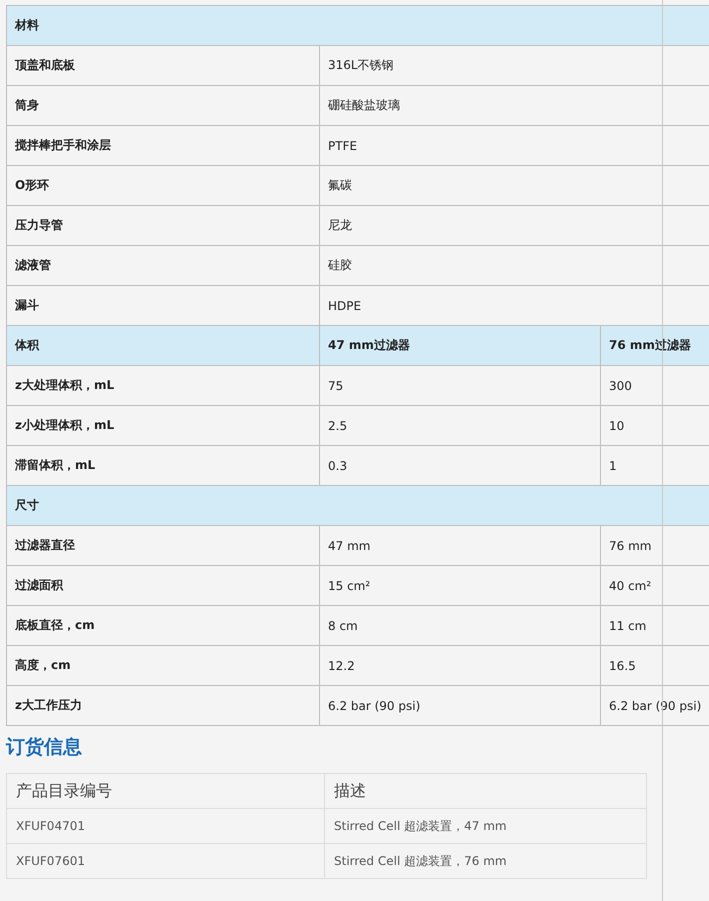 The image size is (709, 901). Describe the element at coordinates (163, 626) in the screenshot. I see `spec-label-cell: 底板直径，cm` at that location.